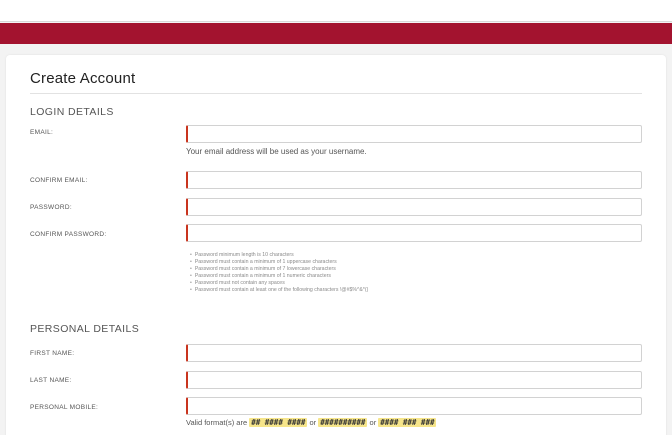 The image size is (672, 435). Describe the element at coordinates (83, 78) in the screenshot. I see `page-title: Create Account` at that location.